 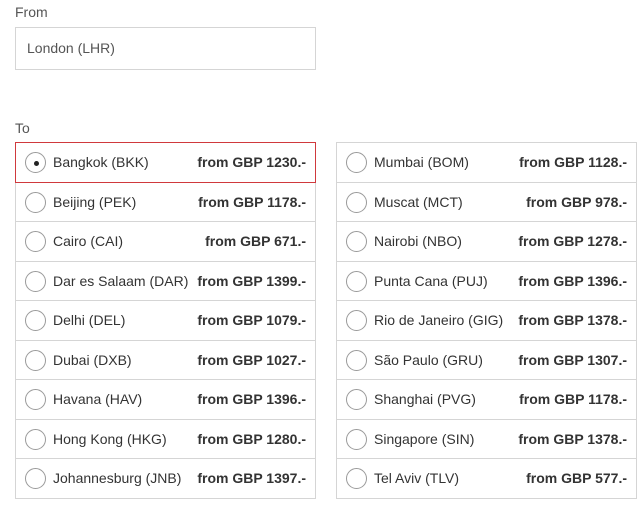 I want to click on destination-city: Johannesburg (JNB), so click(x=117, y=478).